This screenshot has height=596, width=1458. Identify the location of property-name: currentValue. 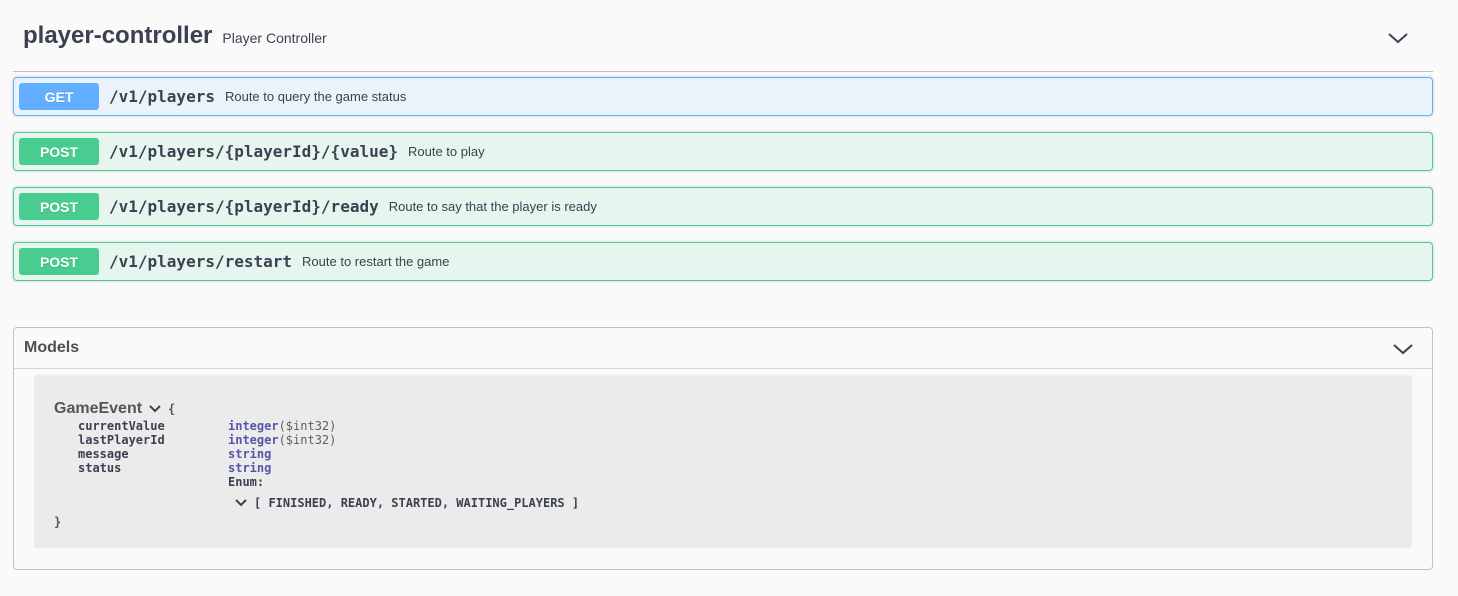
(121, 426).